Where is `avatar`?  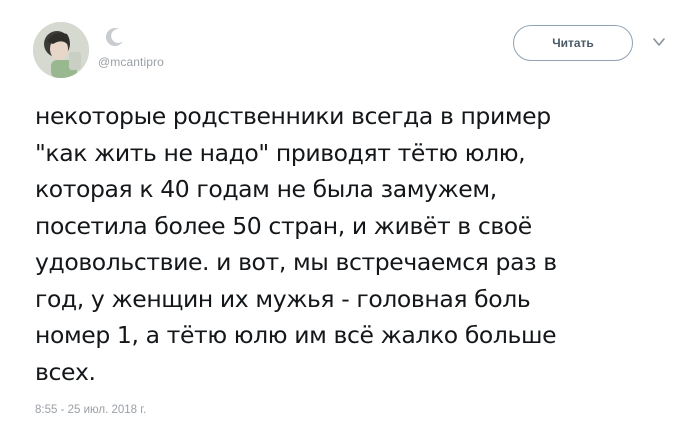 avatar is located at coordinates (61, 50).